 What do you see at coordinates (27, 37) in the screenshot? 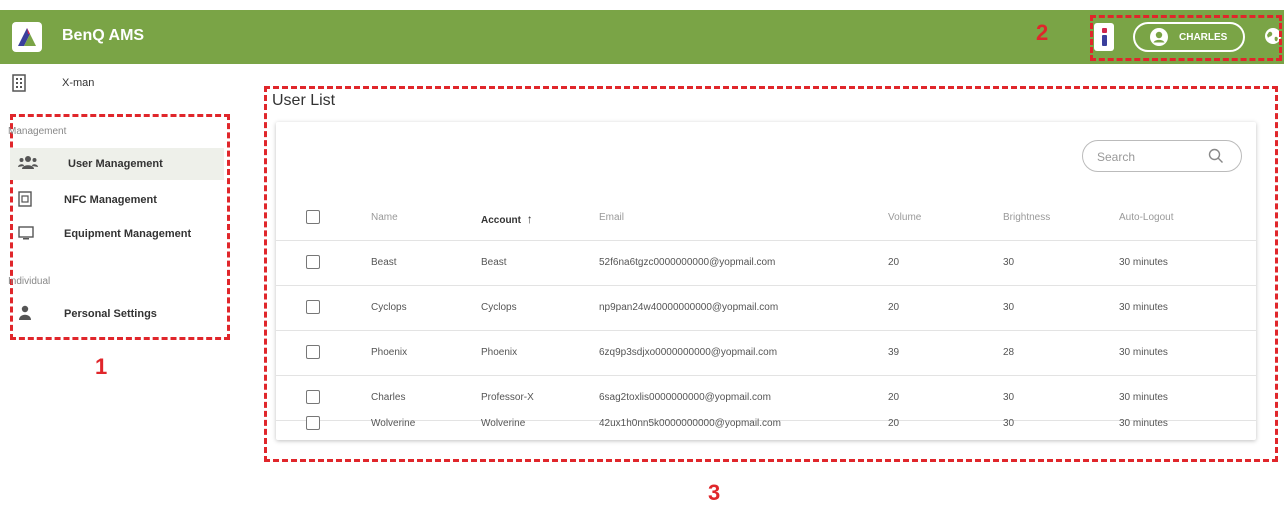
I see `benq-logo-icon` at bounding box center [27, 37].